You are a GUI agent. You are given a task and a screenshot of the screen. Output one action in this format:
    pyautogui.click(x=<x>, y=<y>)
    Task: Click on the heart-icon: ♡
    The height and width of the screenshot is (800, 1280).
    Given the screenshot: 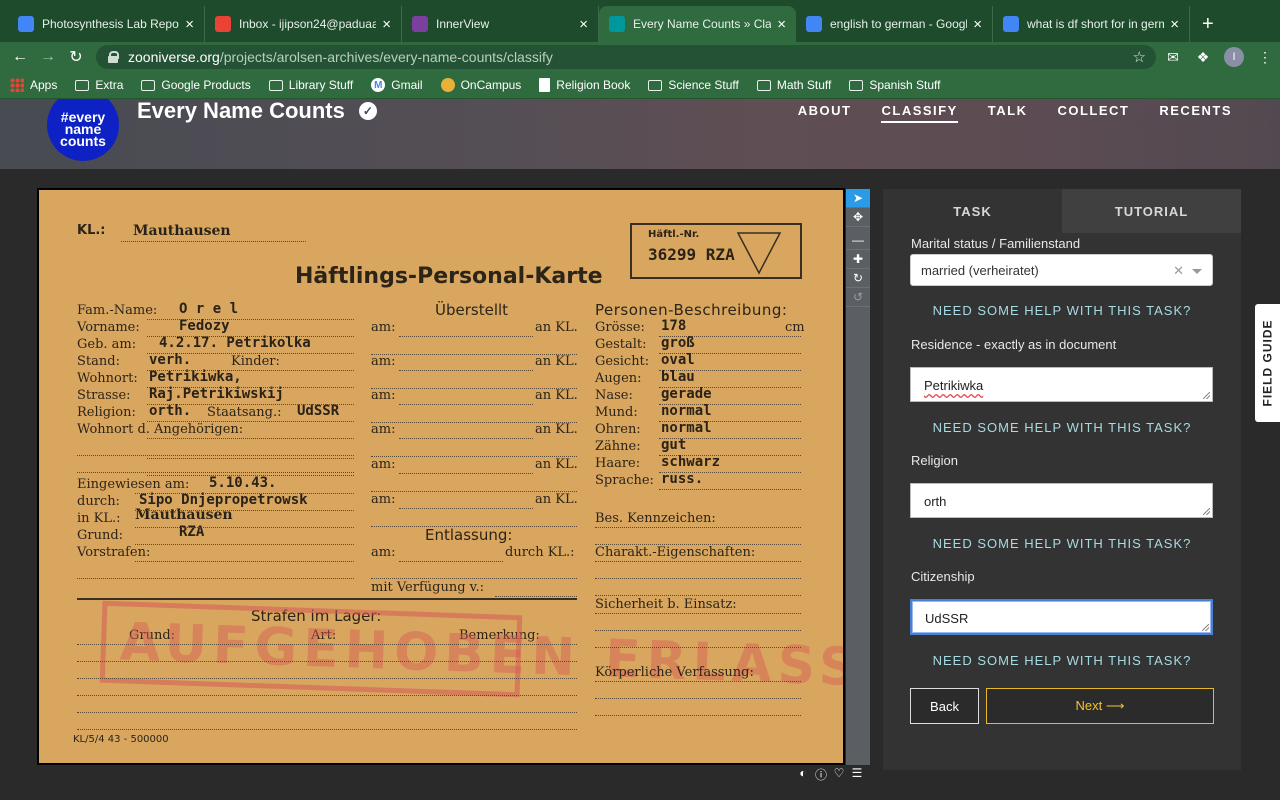 What is the action you would take?
    pyautogui.click(x=839, y=774)
    